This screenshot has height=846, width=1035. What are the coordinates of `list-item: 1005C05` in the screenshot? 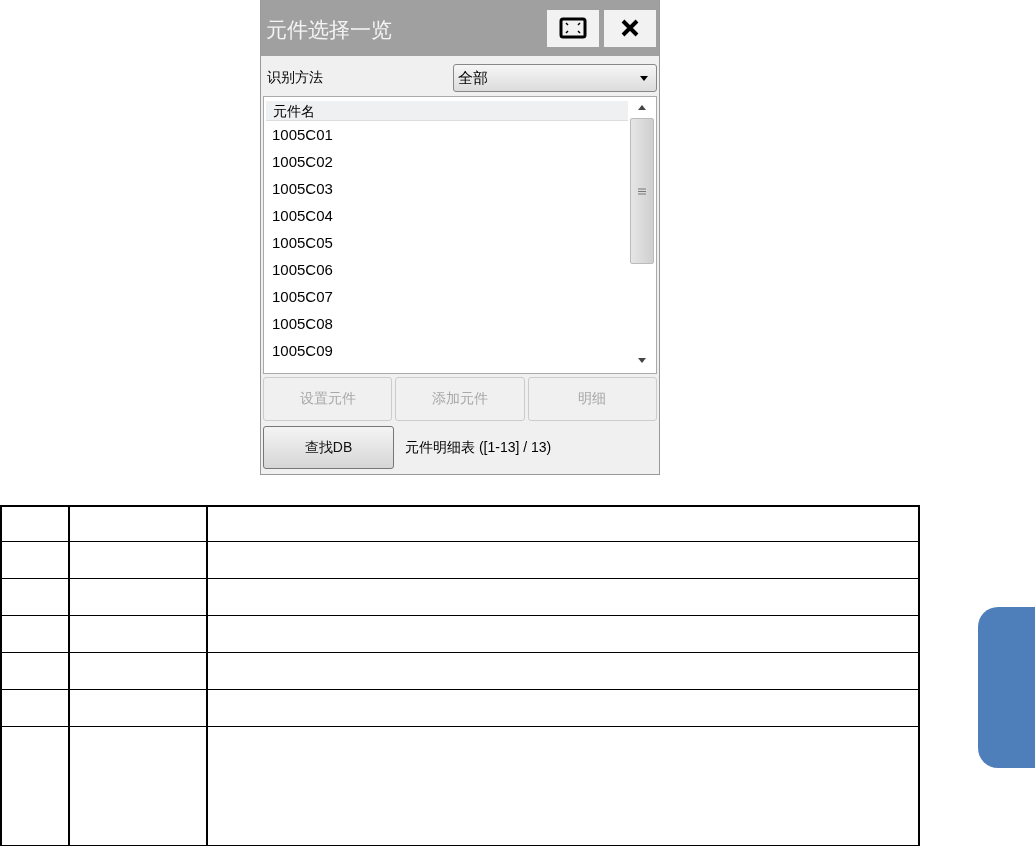 It's located at (446, 242).